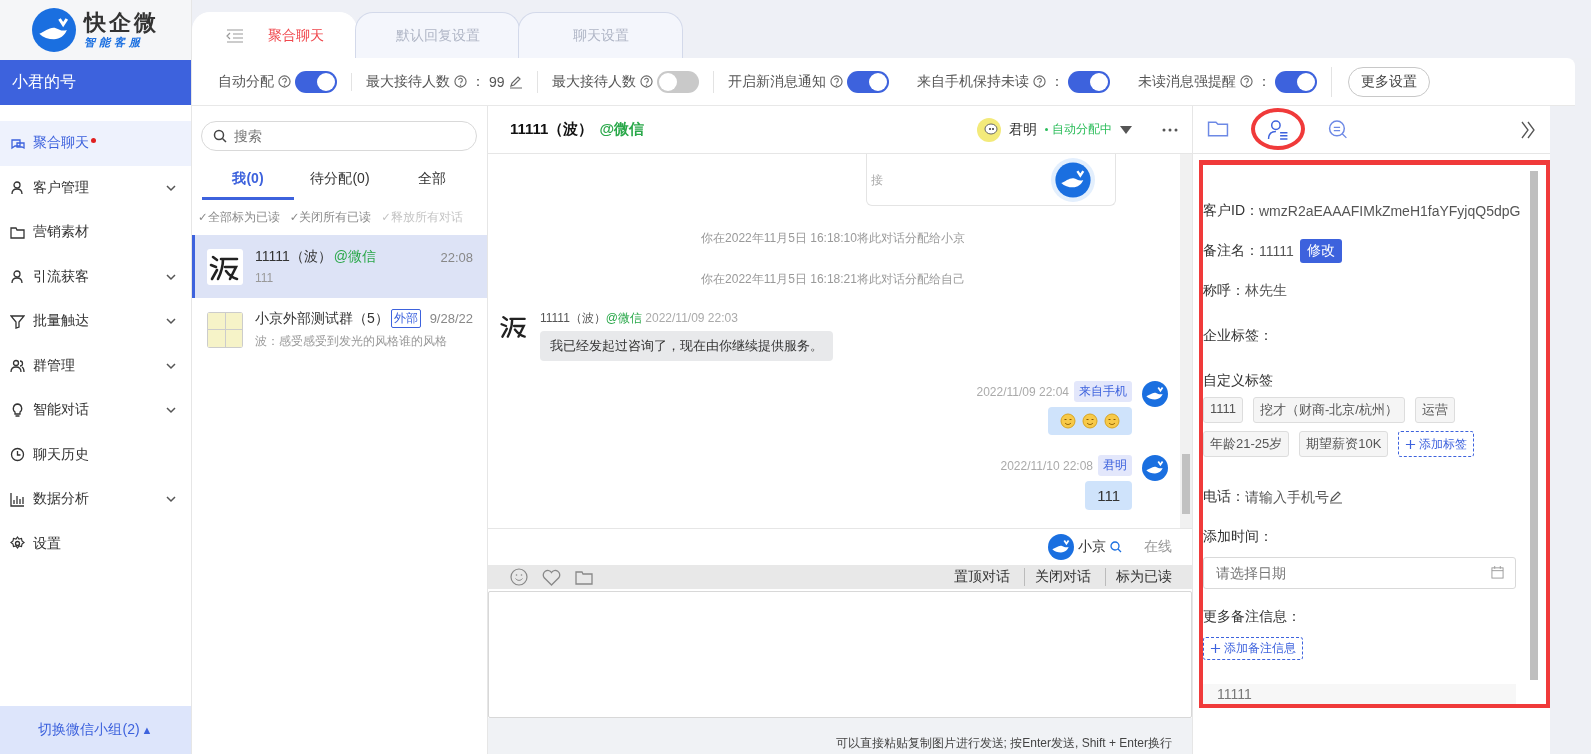 The height and width of the screenshot is (754, 1591). Describe the element at coordinates (1388, 81) in the screenshot. I see `more-settings-button: 更多设置` at that location.